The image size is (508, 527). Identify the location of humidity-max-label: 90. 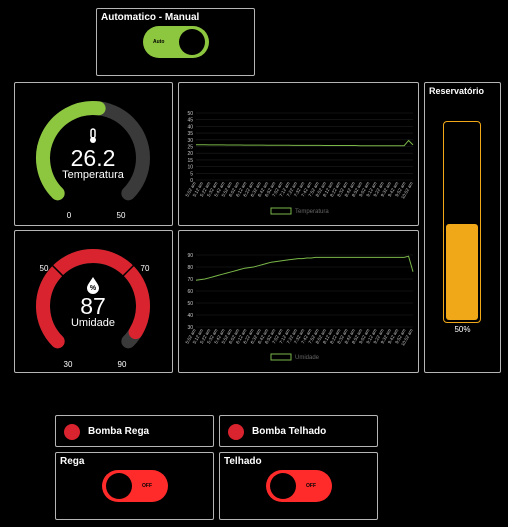
(122, 364).